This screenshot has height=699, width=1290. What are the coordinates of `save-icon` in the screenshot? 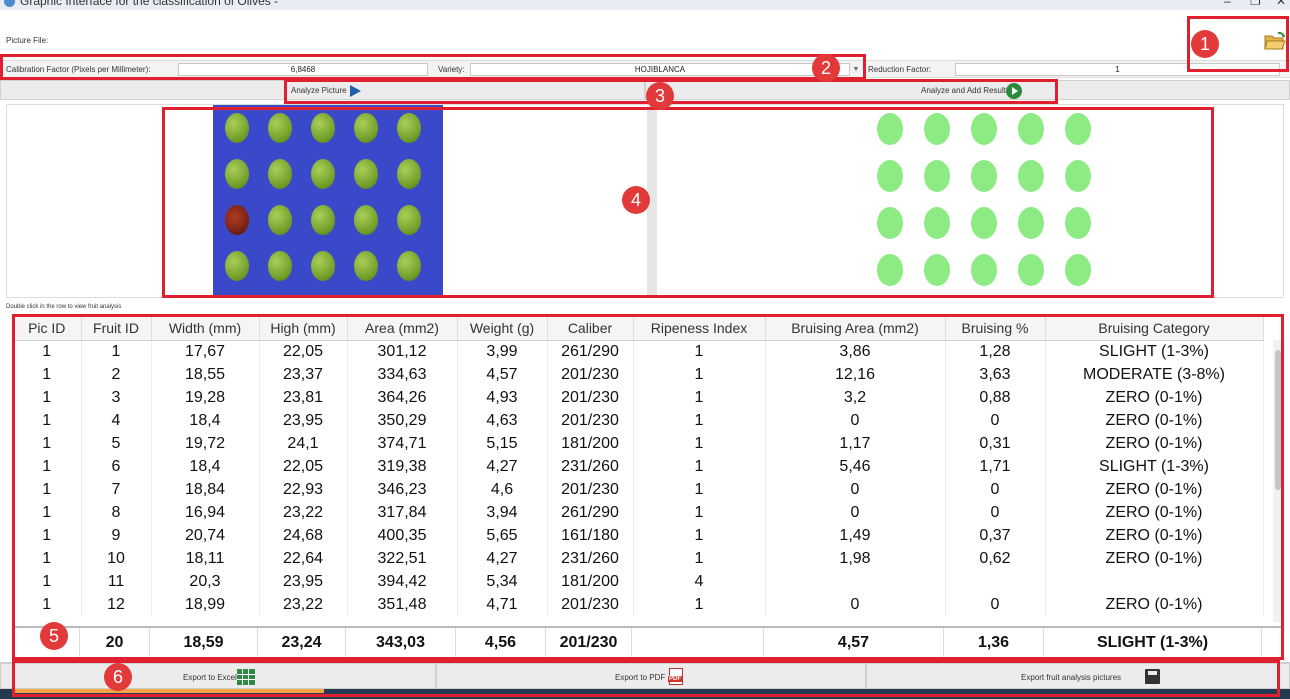 It's located at (1152, 676).